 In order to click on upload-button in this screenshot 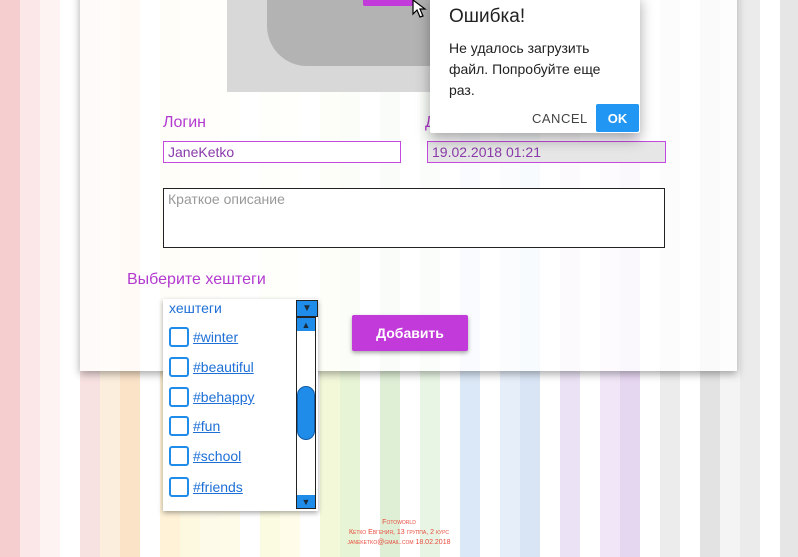, I will do `click(388, 3)`.